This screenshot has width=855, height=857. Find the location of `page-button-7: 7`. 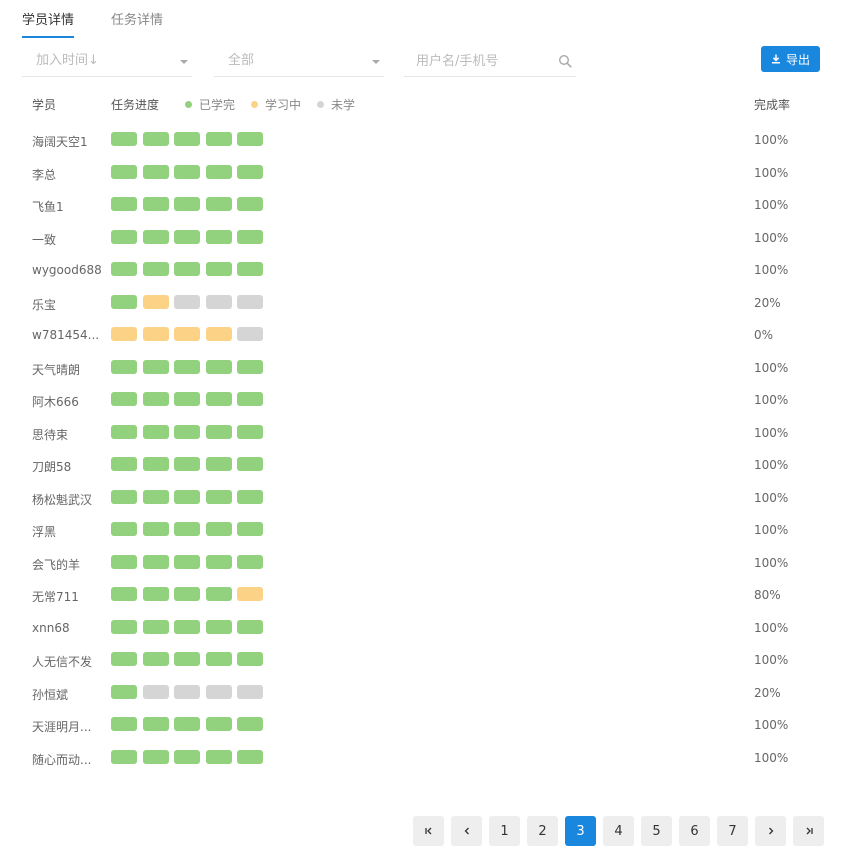

page-button-7: 7 is located at coordinates (732, 831).